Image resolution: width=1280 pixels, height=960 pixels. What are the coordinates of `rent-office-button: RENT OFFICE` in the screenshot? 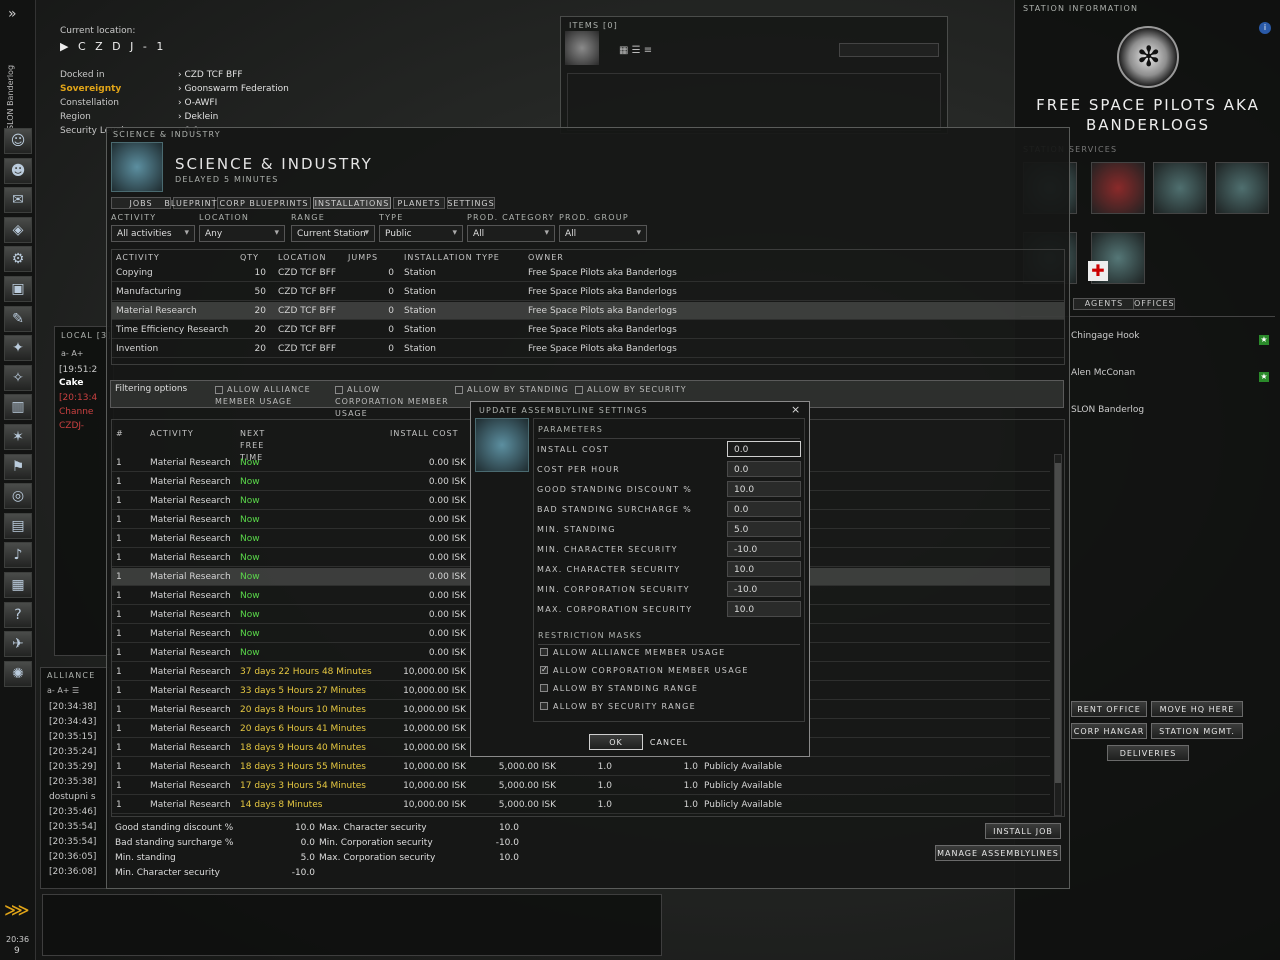 It's located at (1109, 709).